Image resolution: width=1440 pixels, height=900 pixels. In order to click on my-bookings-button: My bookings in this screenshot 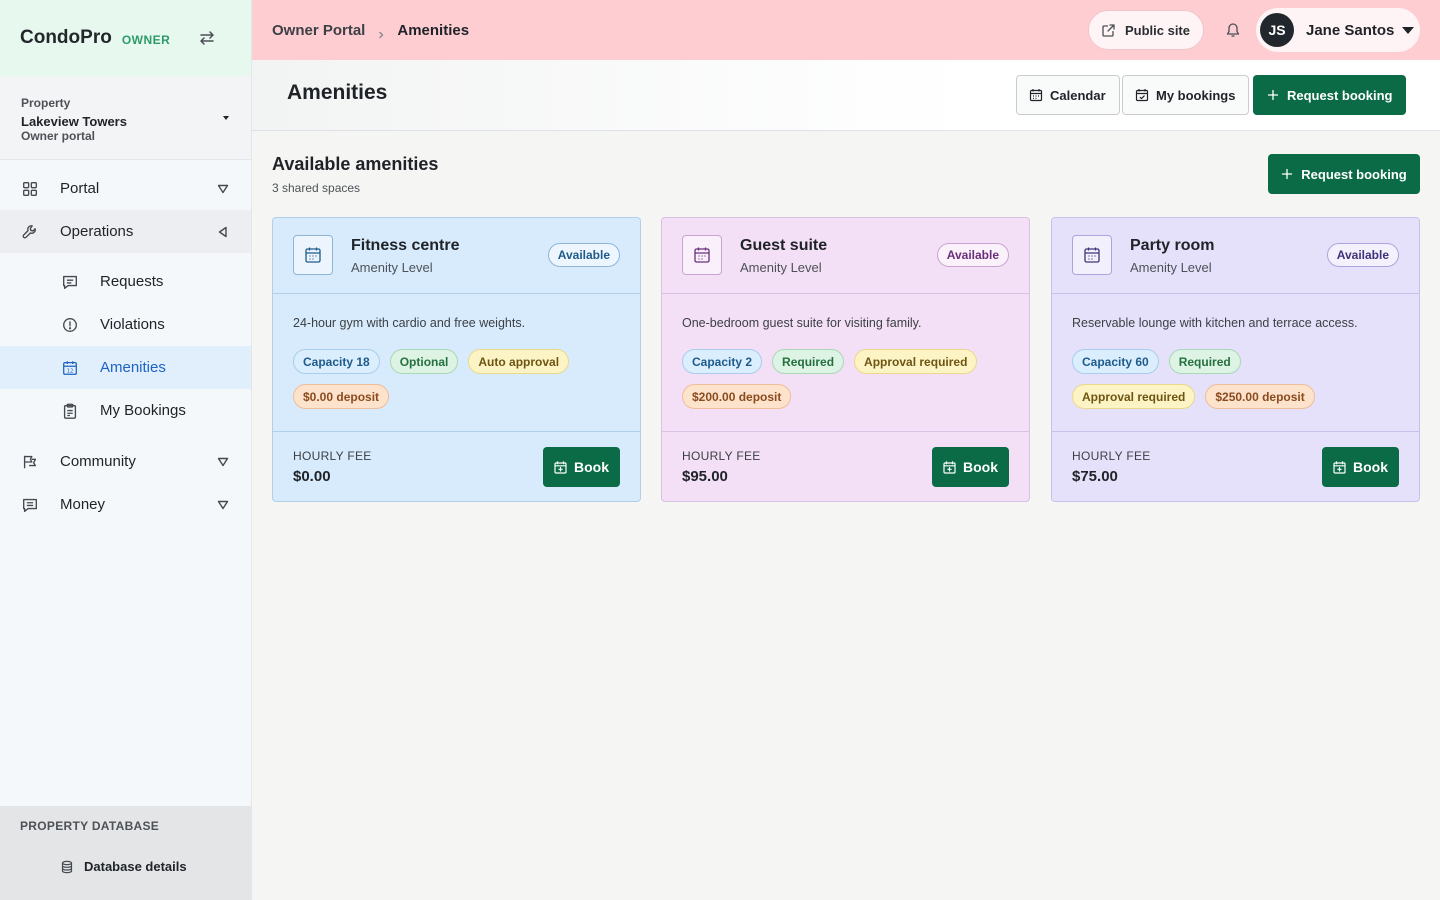, I will do `click(1186, 95)`.